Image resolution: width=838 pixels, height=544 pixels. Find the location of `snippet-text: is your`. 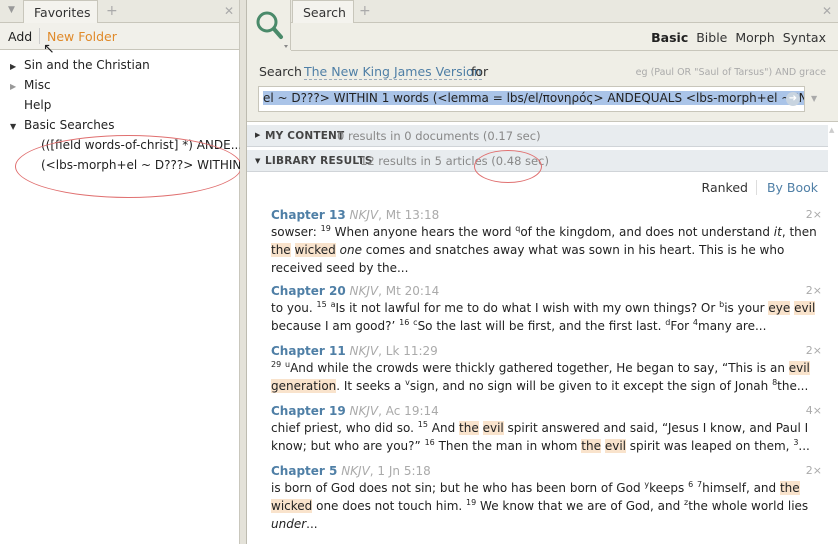

snippet-text: is your is located at coordinates (746, 308).